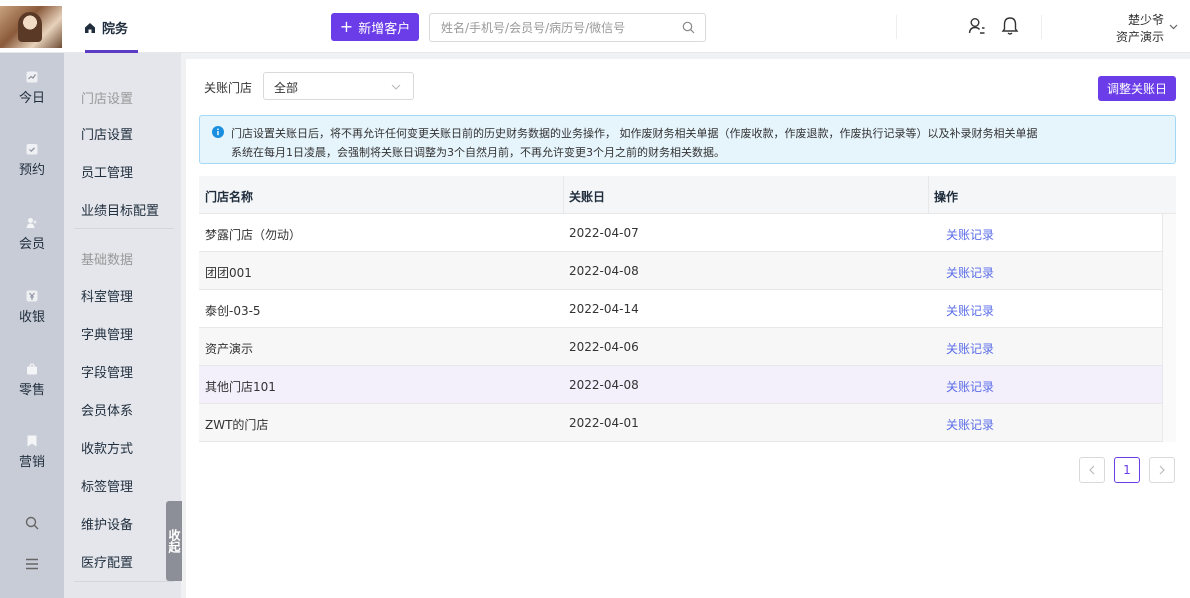  Describe the element at coordinates (228, 88) in the screenshot. I see `filter-label: 关账门店` at that location.